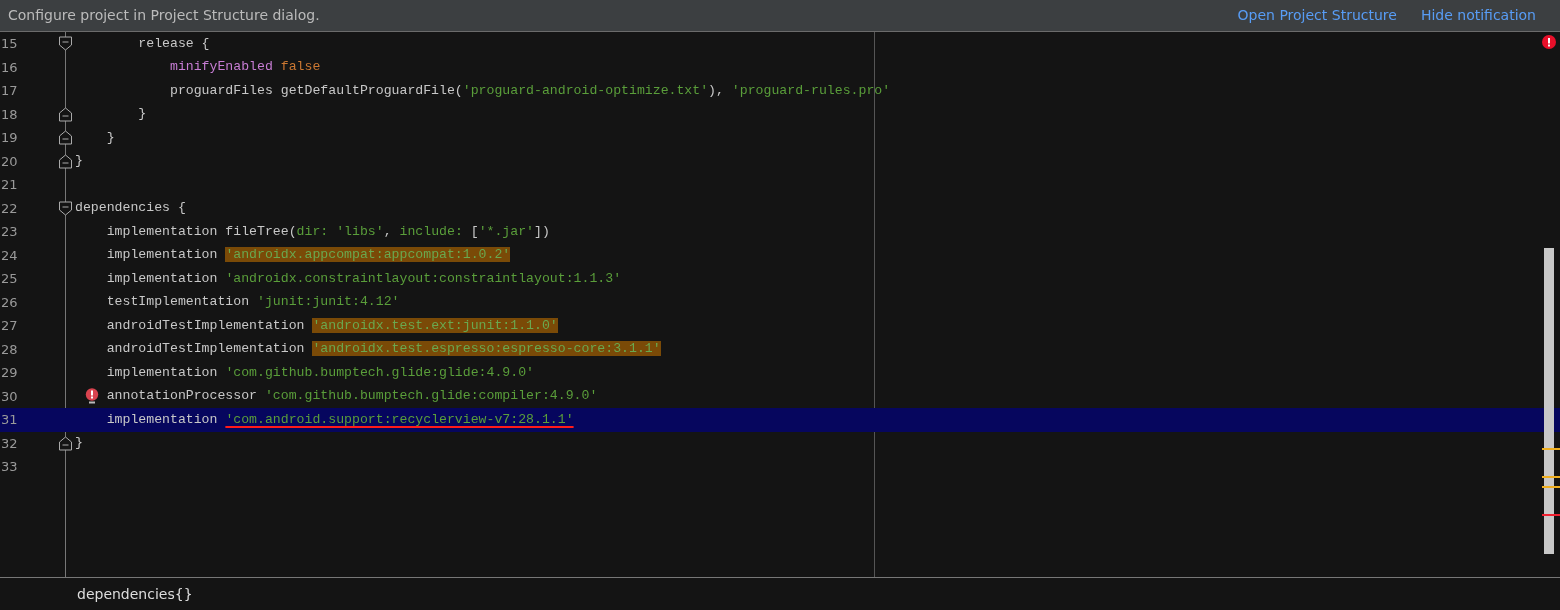 The width and height of the screenshot is (1560, 610). Describe the element at coordinates (9, 373) in the screenshot. I see `line-number: 29` at that location.